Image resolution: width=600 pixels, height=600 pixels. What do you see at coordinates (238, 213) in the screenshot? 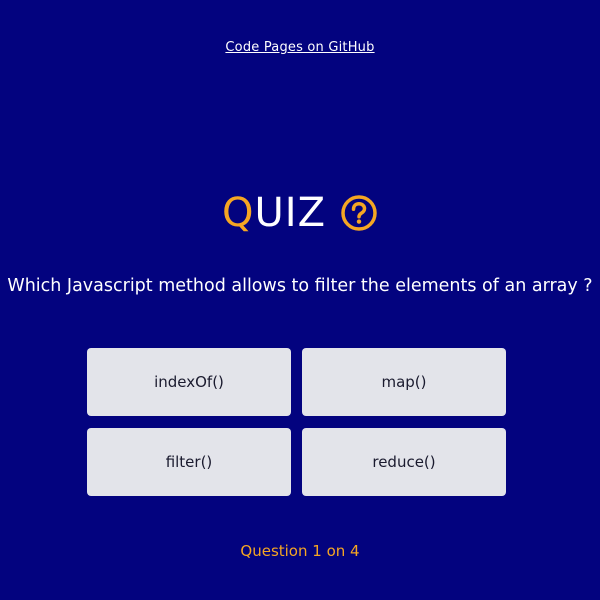
I see `quiz-title-first-letter: Q` at bounding box center [238, 213].